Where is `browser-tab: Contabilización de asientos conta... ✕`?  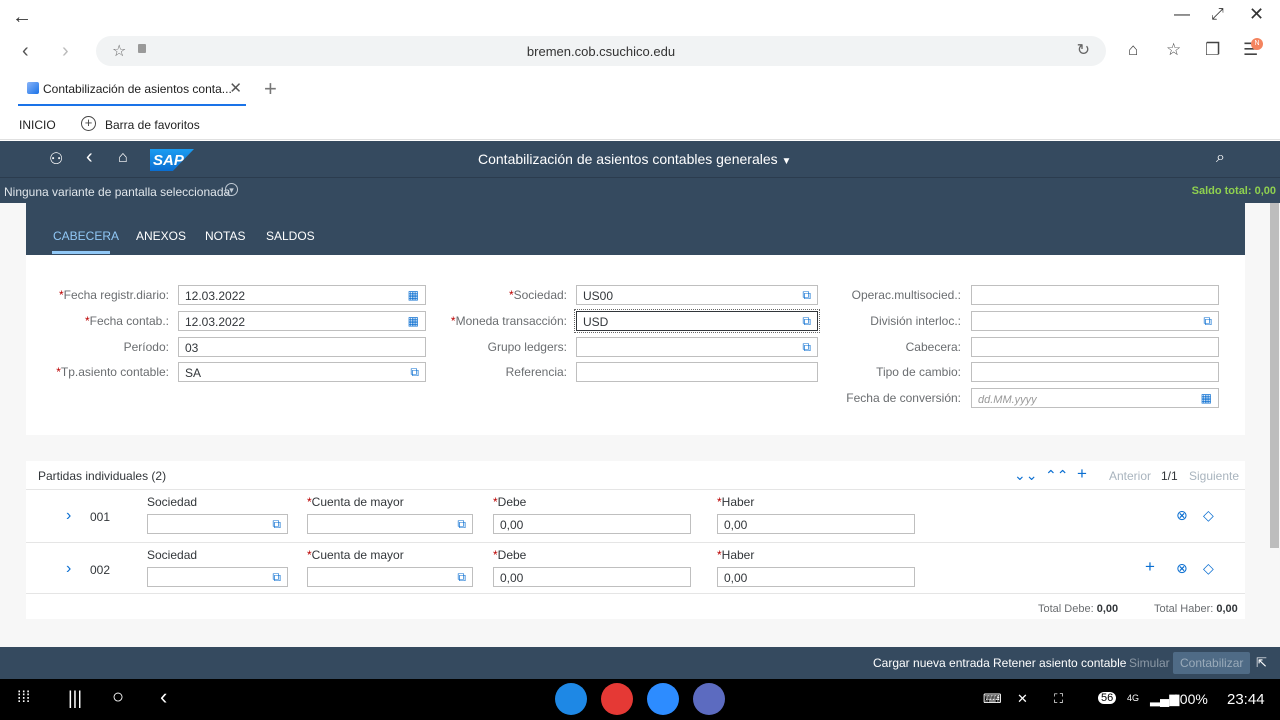
browser-tab: Contabilización de asientos conta... ✕ is located at coordinates (132, 89).